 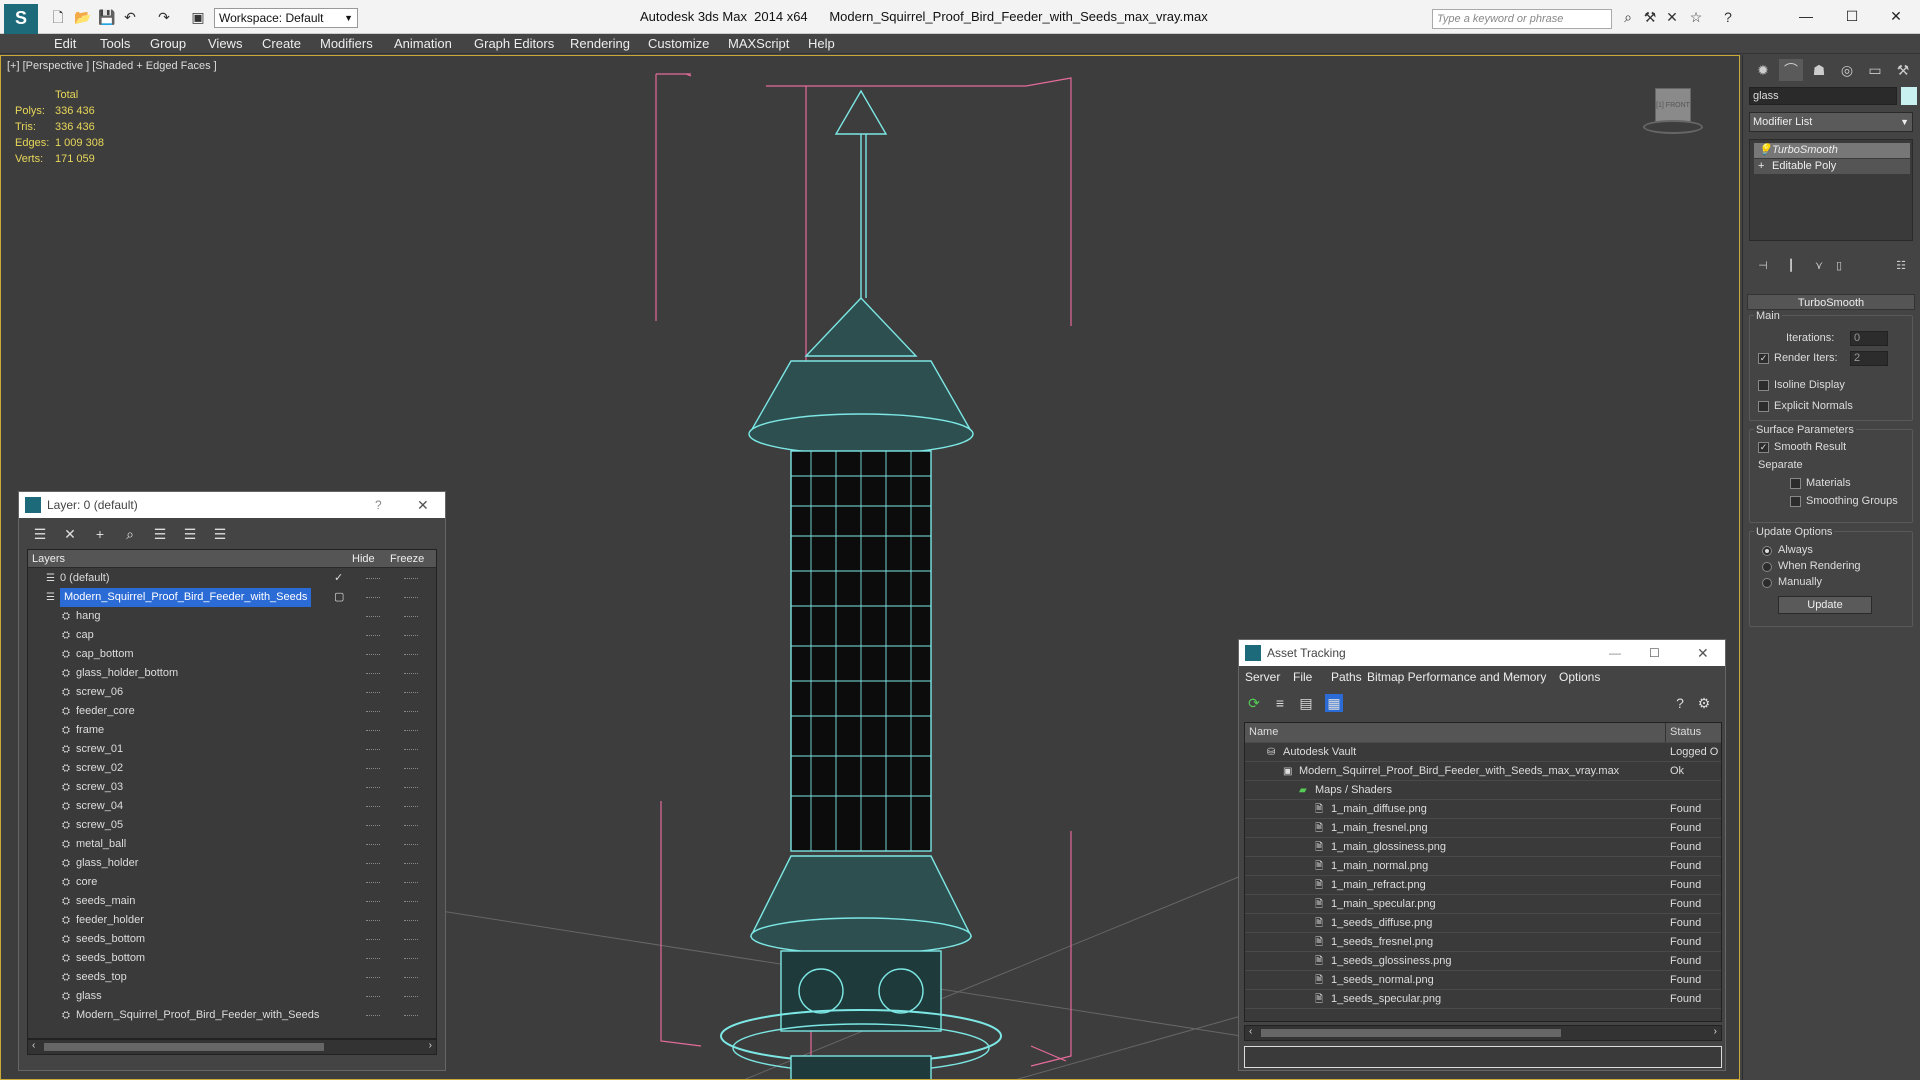 What do you see at coordinates (1825, 605) in the screenshot?
I see `update-button: Update` at bounding box center [1825, 605].